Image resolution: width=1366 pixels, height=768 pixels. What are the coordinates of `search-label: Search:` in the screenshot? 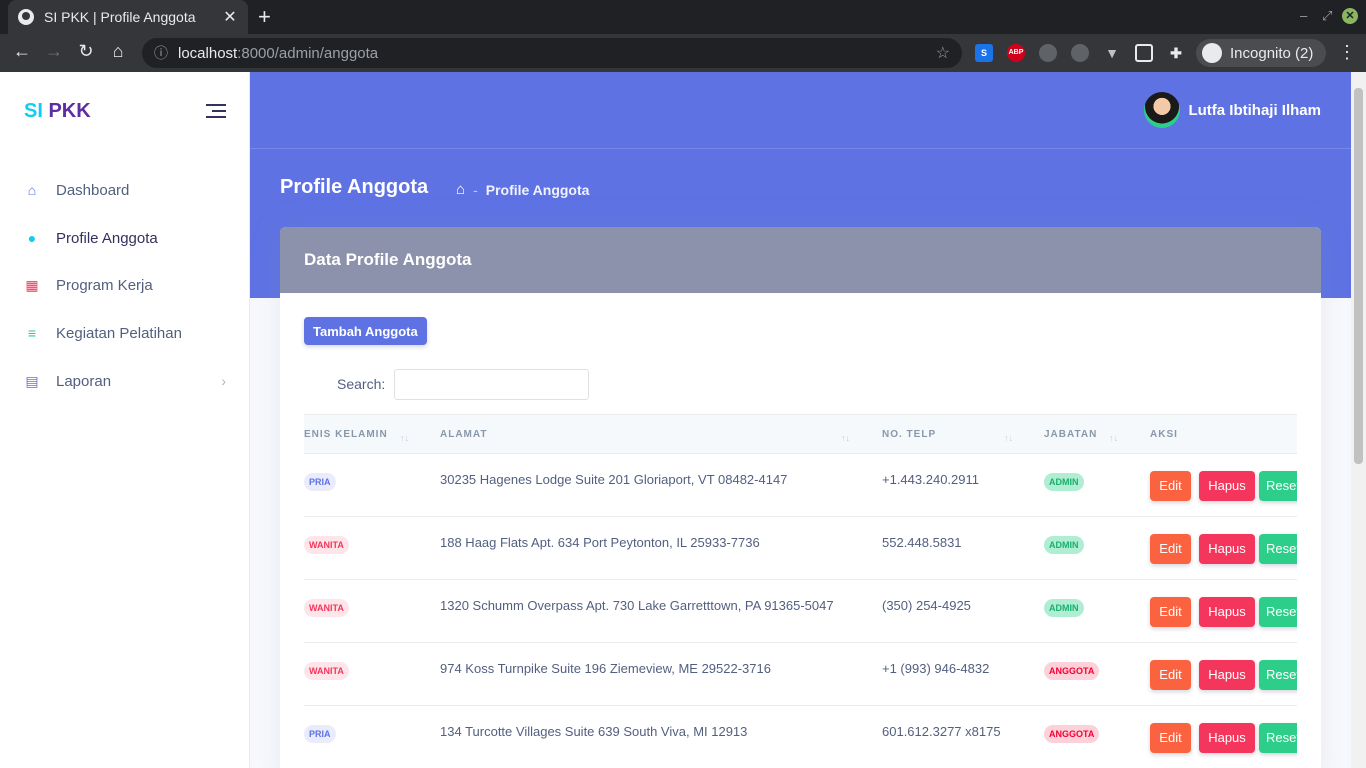 It's located at (361, 384).